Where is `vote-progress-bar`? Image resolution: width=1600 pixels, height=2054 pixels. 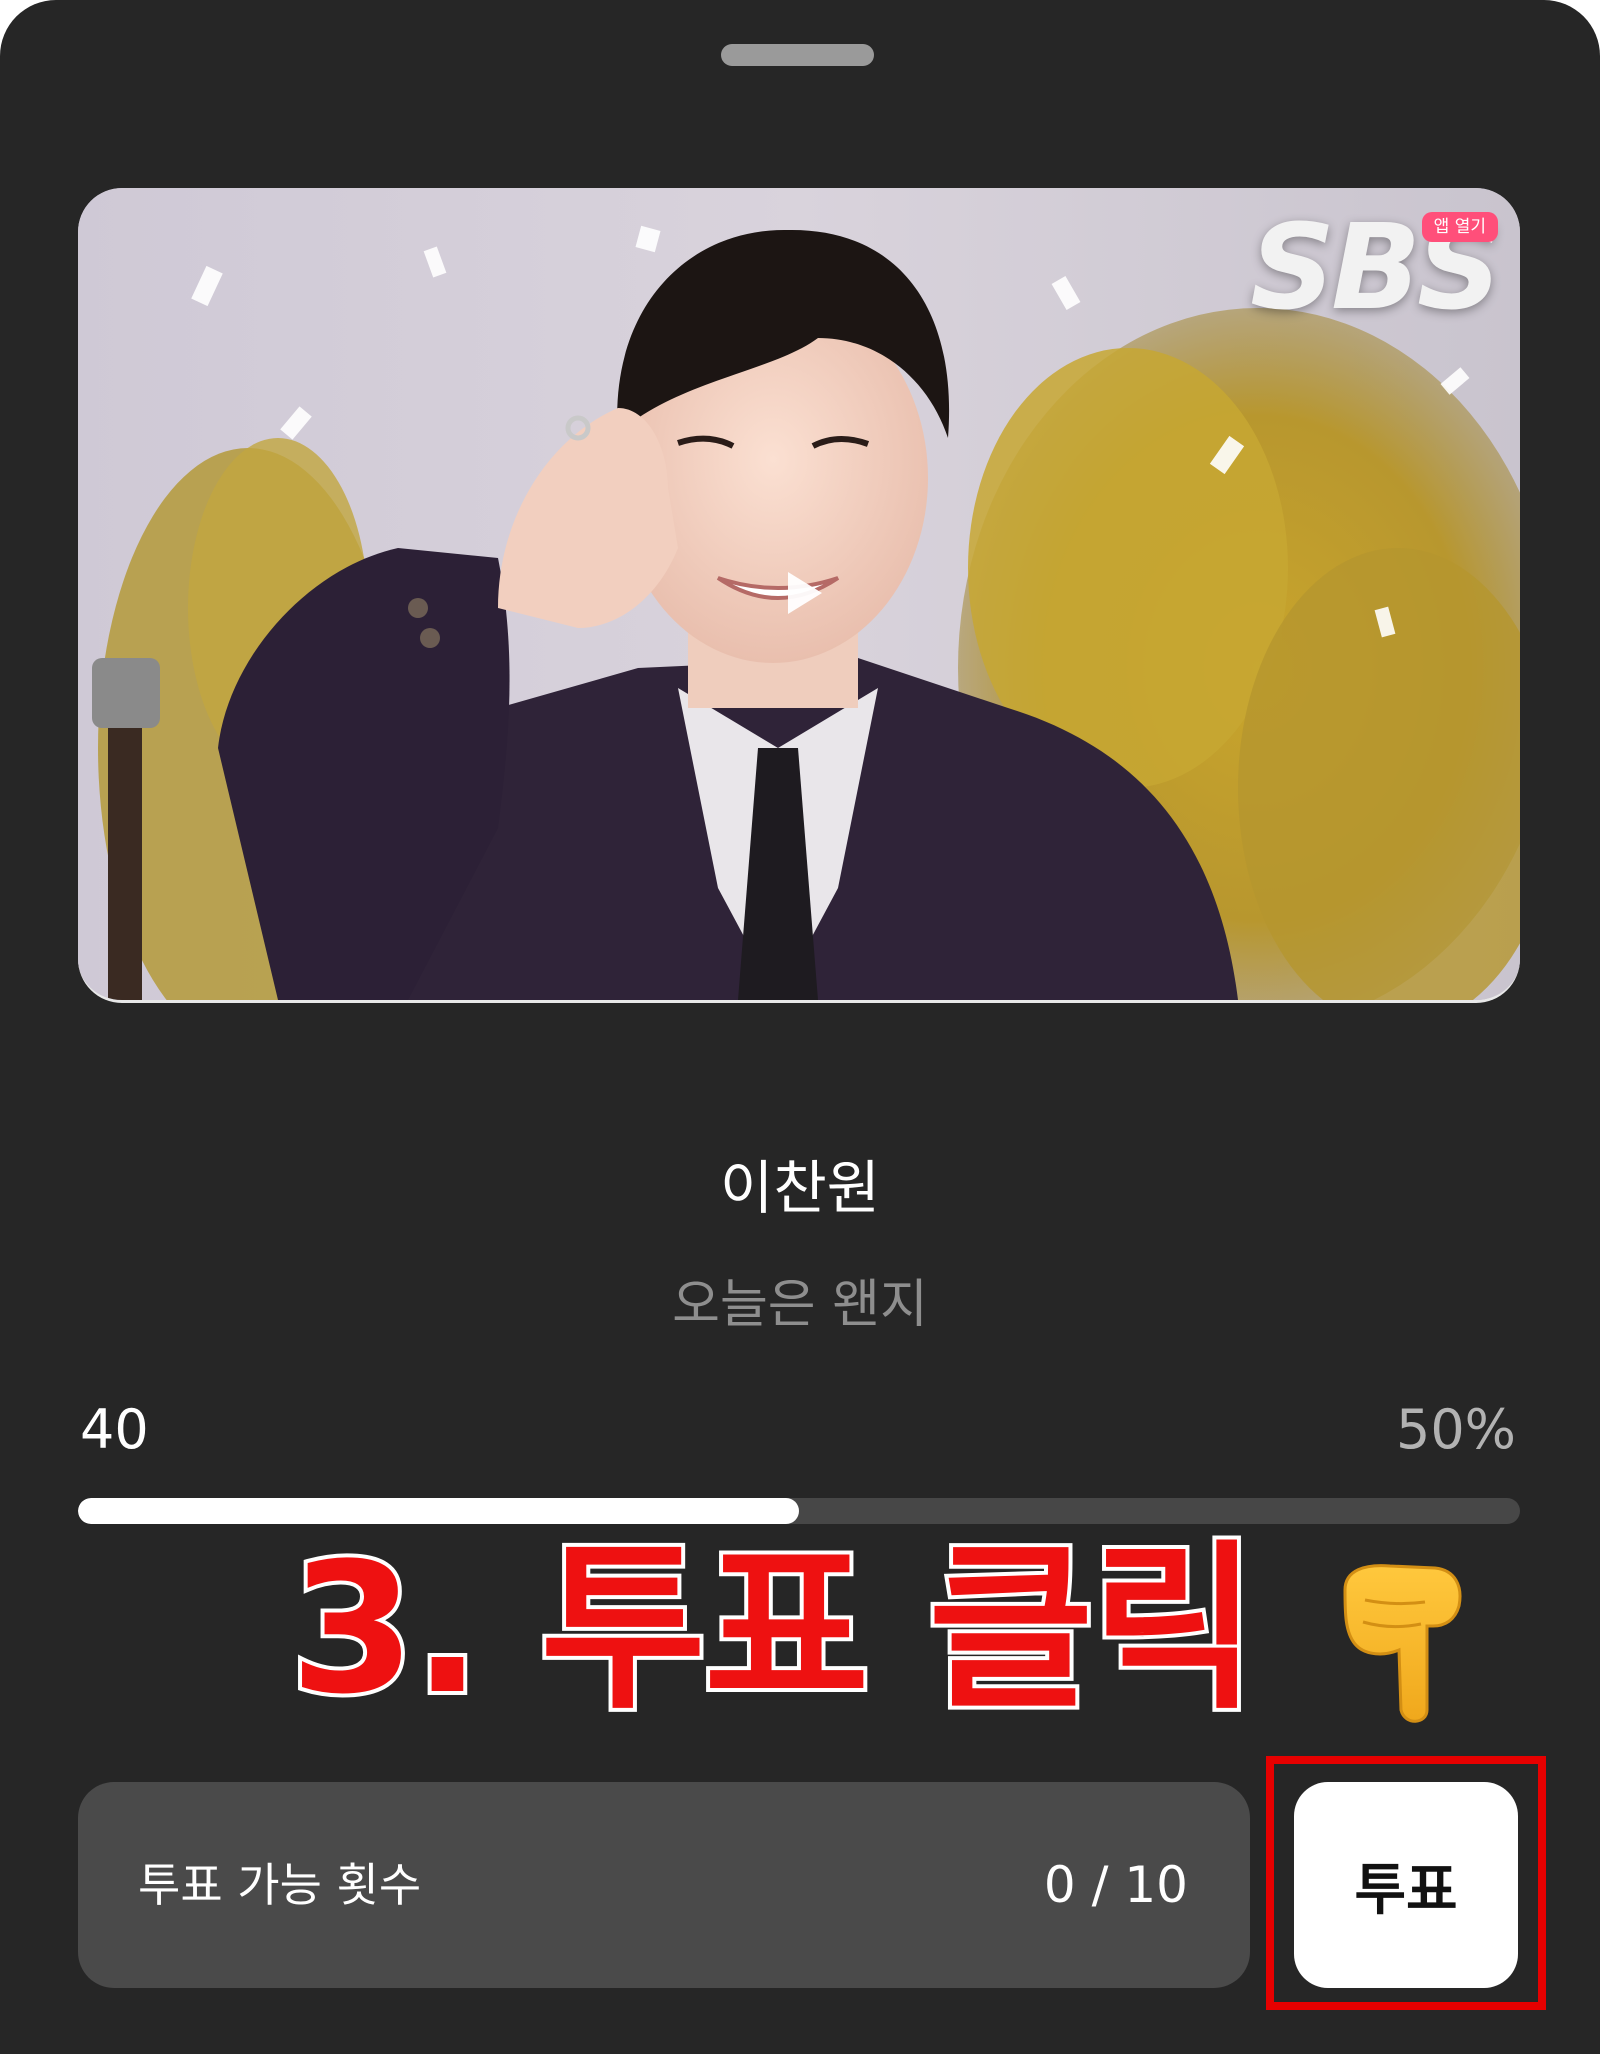 vote-progress-bar is located at coordinates (799, 1511).